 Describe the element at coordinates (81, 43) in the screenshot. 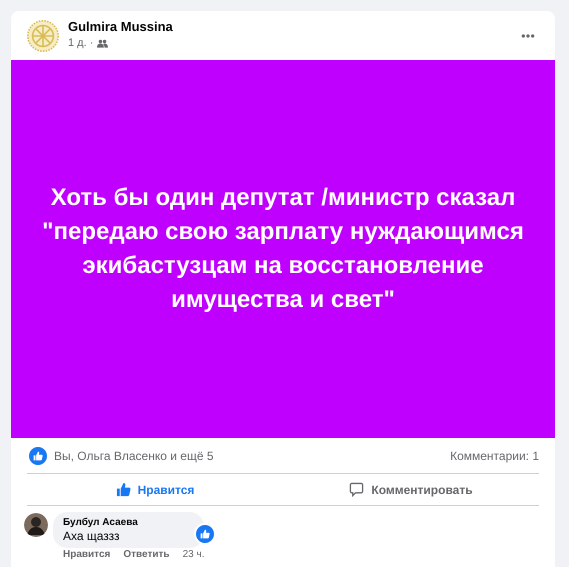

I see `post-time: 1 д. ·` at that location.